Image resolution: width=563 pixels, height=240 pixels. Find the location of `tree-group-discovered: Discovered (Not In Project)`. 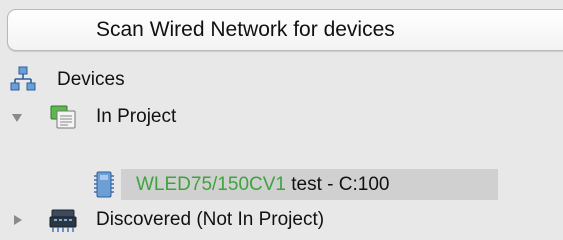

tree-group-discovered: Discovered (Not In Project) is located at coordinates (281, 220).